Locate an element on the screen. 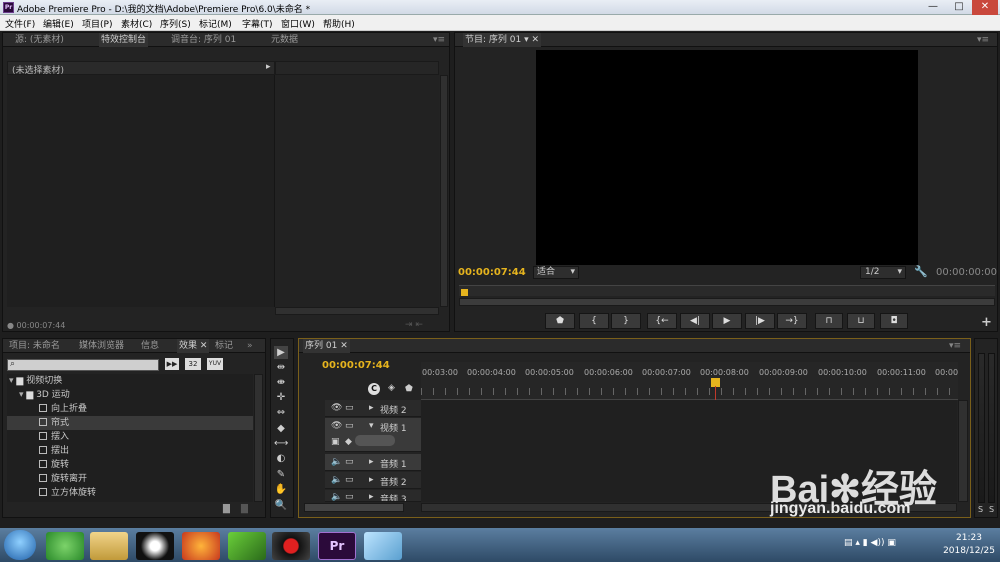 This screenshot has height=562, width=1000. play-button: ▶ is located at coordinates (727, 321).